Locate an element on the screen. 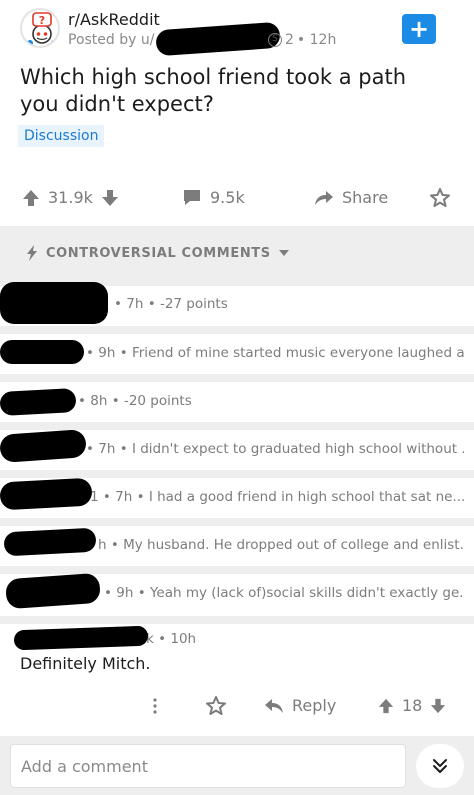 The width and height of the screenshot is (474, 795). award-count: 2 is located at coordinates (289, 40).